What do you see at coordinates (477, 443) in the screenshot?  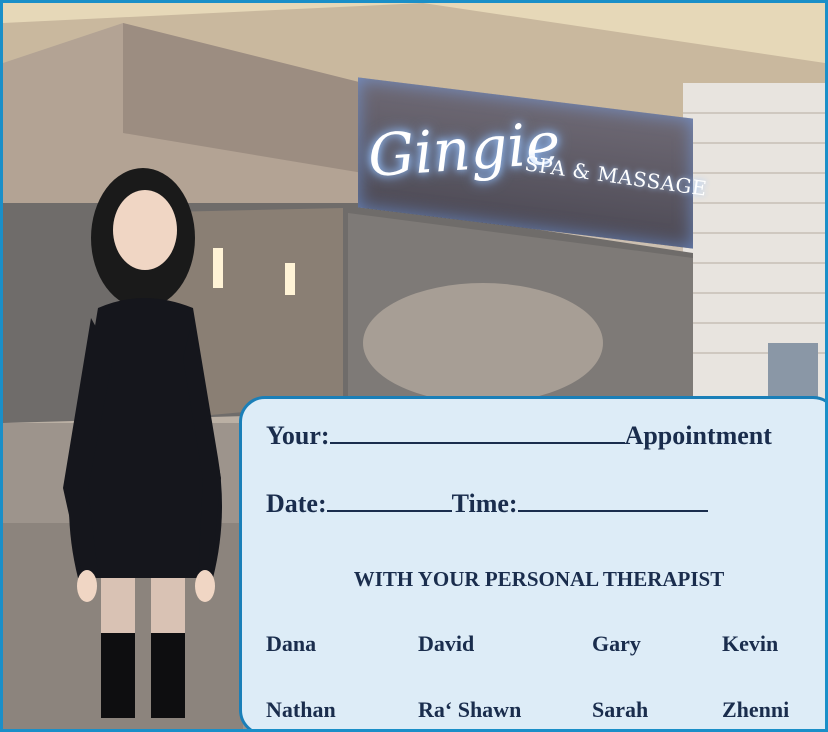 I see `name-blank` at bounding box center [477, 443].